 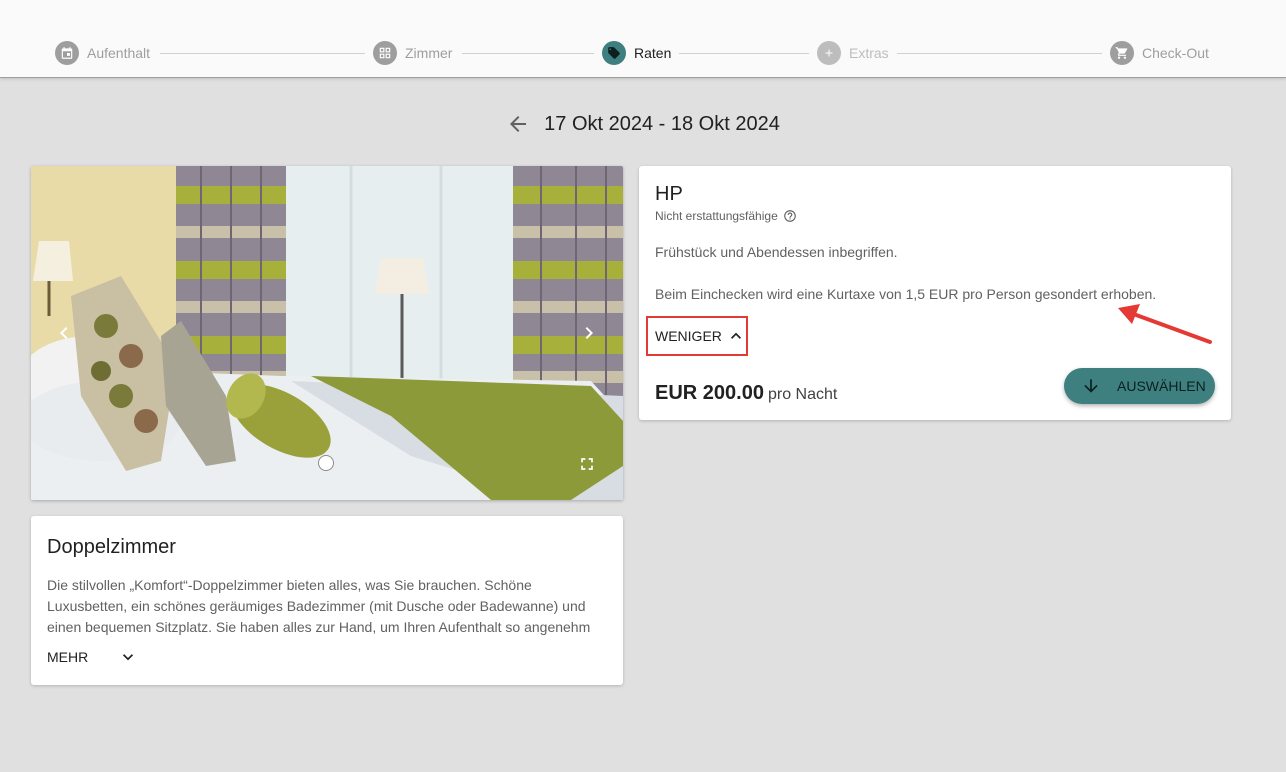 I want to click on rate-subtitle: Nicht erstattungsfähige, so click(x=726, y=216).